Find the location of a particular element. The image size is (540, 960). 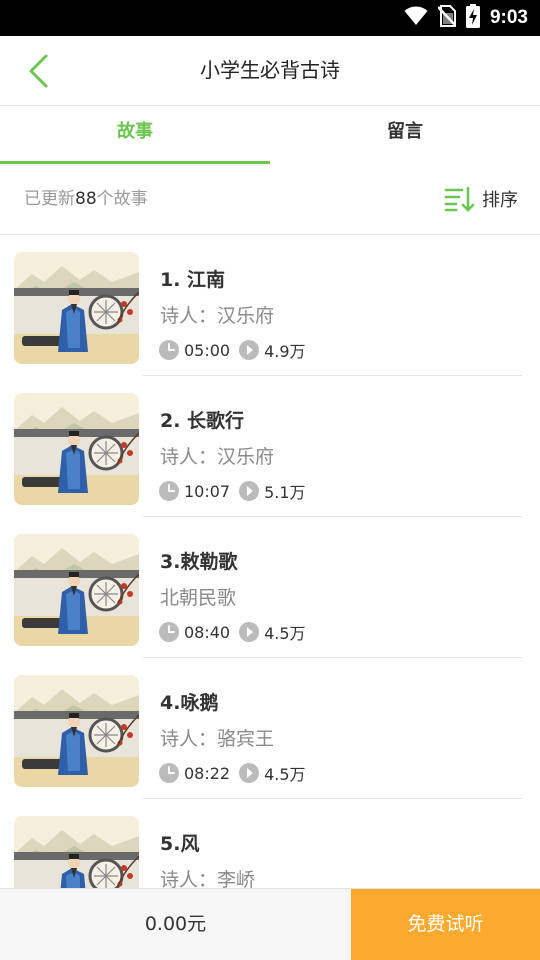

story-item: 2. 长歌行 诗人：汉乐府 10:07 5.1万 is located at coordinates (270, 446).